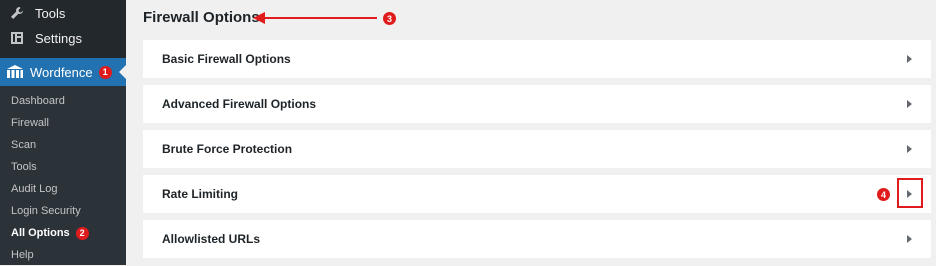  I want to click on submenu-label: Help, so click(22, 255).